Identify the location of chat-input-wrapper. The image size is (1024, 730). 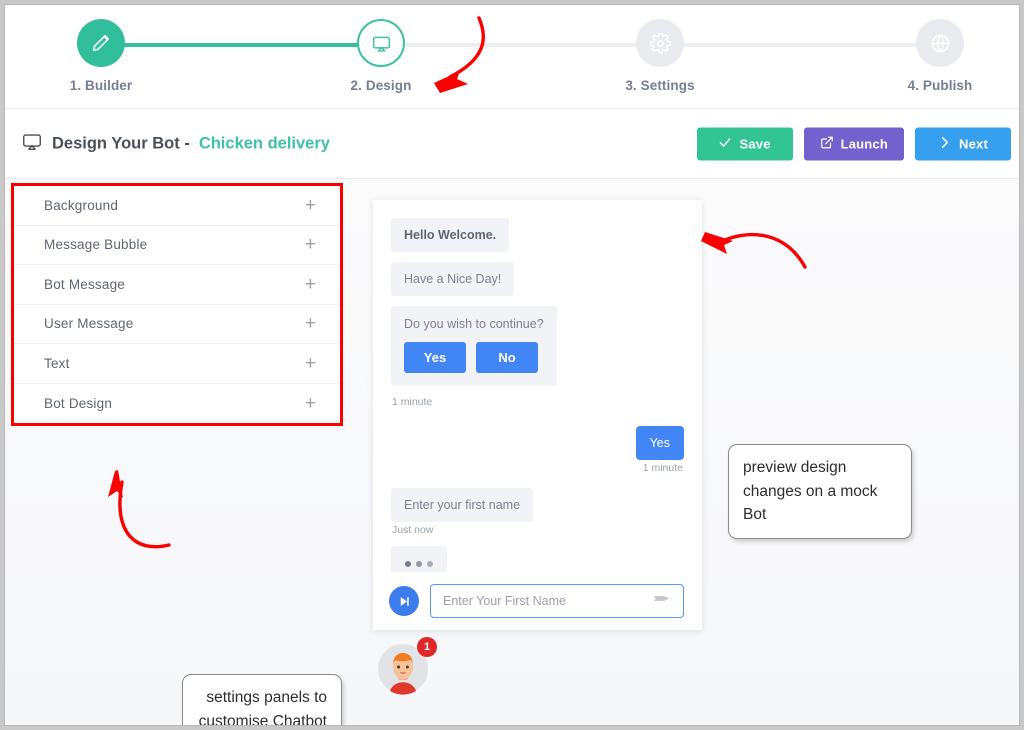
(557, 601).